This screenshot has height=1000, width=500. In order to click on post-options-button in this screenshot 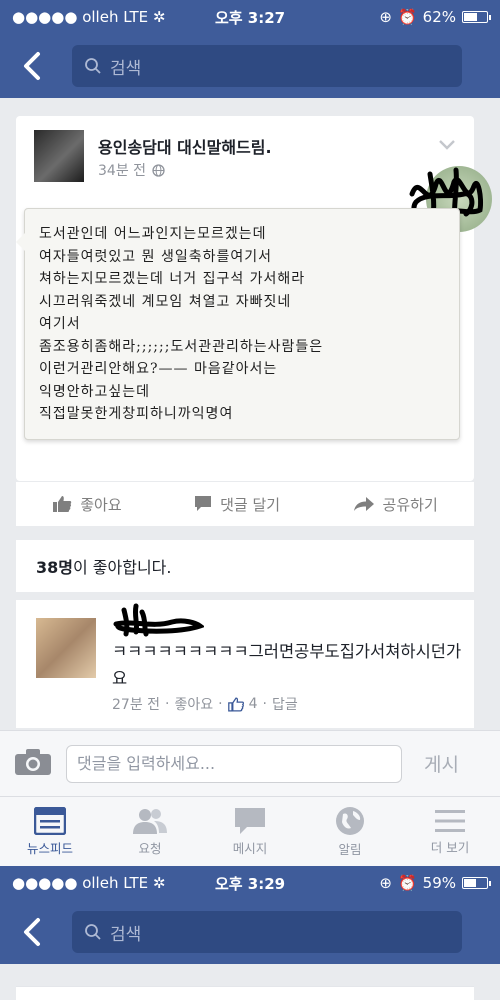, I will do `click(447, 145)`.